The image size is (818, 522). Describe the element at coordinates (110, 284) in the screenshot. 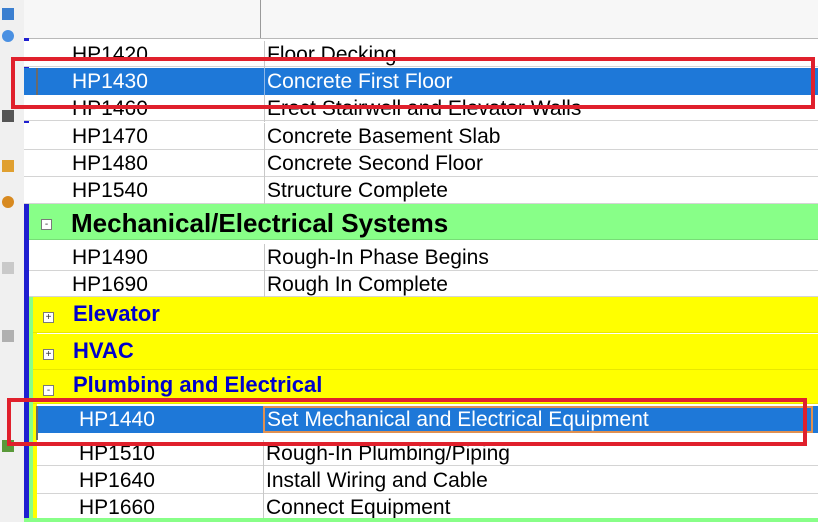

I see `activity-id: HP1690` at that location.